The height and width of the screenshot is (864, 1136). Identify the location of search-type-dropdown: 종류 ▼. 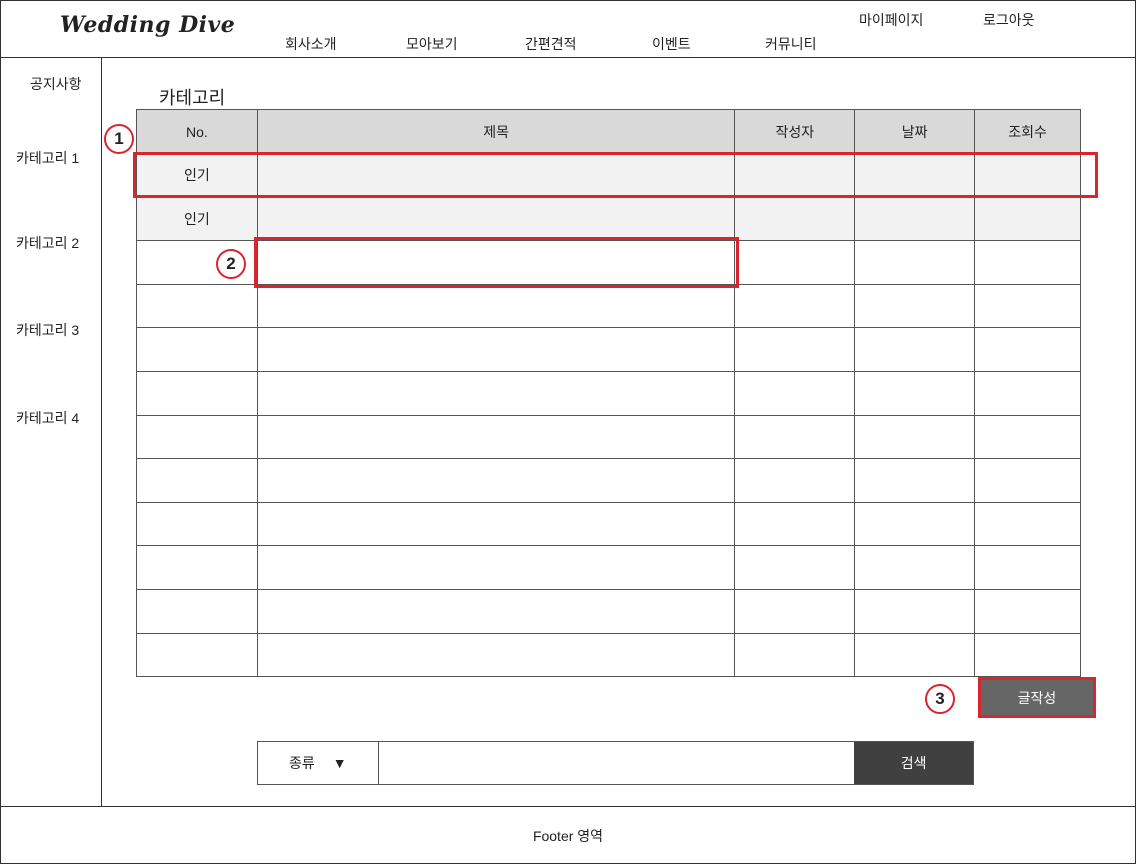
(318, 763).